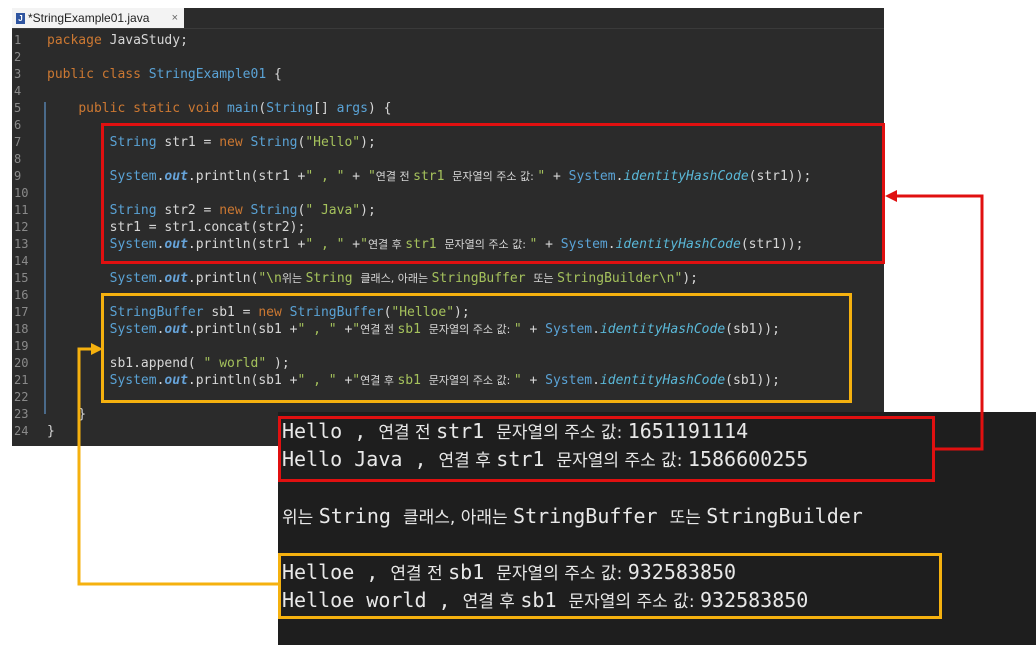 The height and width of the screenshot is (645, 1036). Describe the element at coordinates (133, 278) in the screenshot. I see `code-token: System` at that location.